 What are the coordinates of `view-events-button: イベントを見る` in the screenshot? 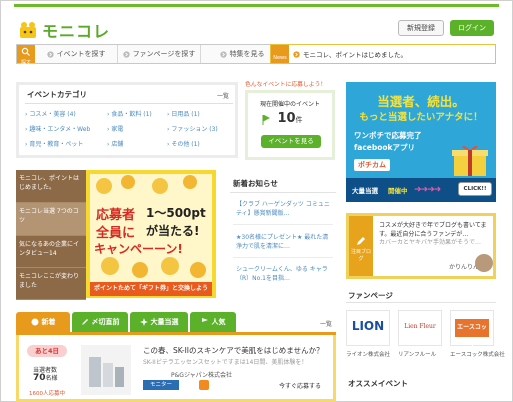 It's located at (291, 141).